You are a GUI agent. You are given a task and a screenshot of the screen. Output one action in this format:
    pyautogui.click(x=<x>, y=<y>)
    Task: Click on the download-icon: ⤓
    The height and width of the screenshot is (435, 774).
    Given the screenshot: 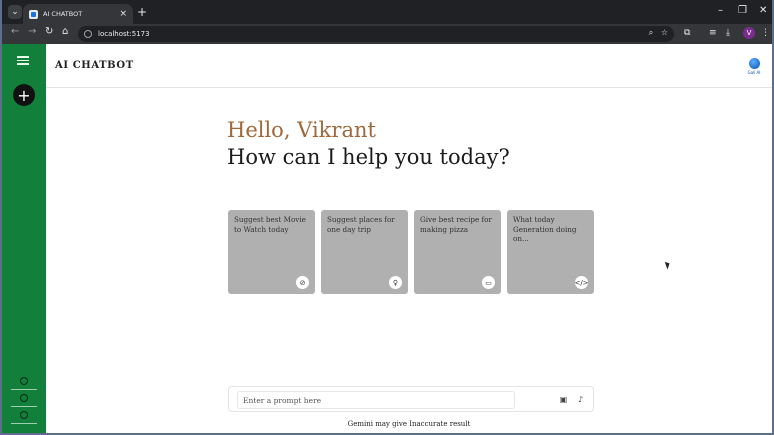 What is the action you would take?
    pyautogui.click(x=728, y=33)
    